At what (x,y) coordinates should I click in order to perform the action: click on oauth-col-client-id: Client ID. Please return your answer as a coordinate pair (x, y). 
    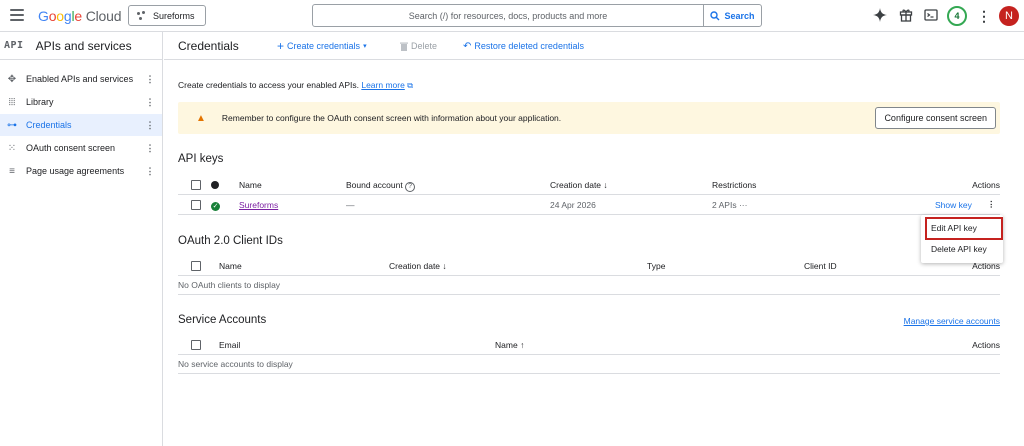
    Looking at the image, I should click on (820, 266).